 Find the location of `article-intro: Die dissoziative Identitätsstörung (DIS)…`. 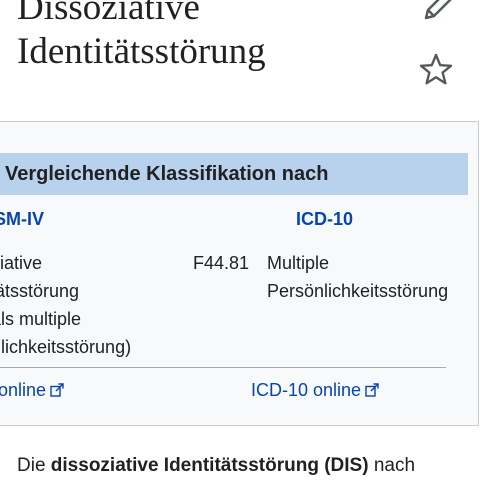

article-intro: Die dissoziative Identitätsstörung (DIS)… is located at coordinates (216, 466).